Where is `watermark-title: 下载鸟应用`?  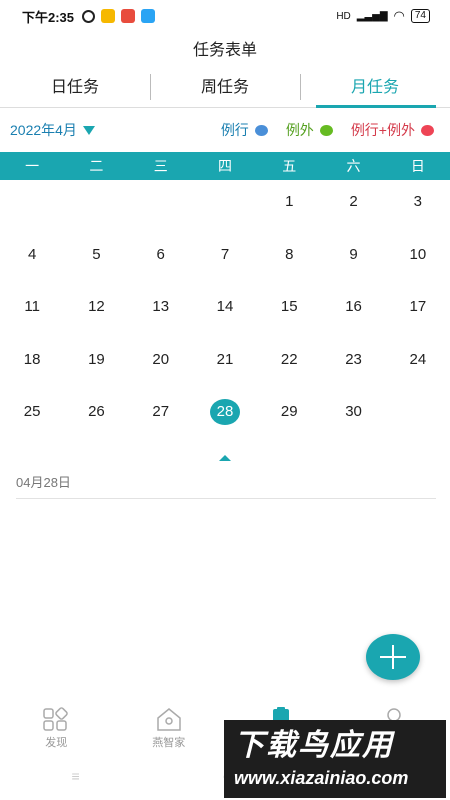
watermark-title: 下载鸟应用 is located at coordinates (314, 745).